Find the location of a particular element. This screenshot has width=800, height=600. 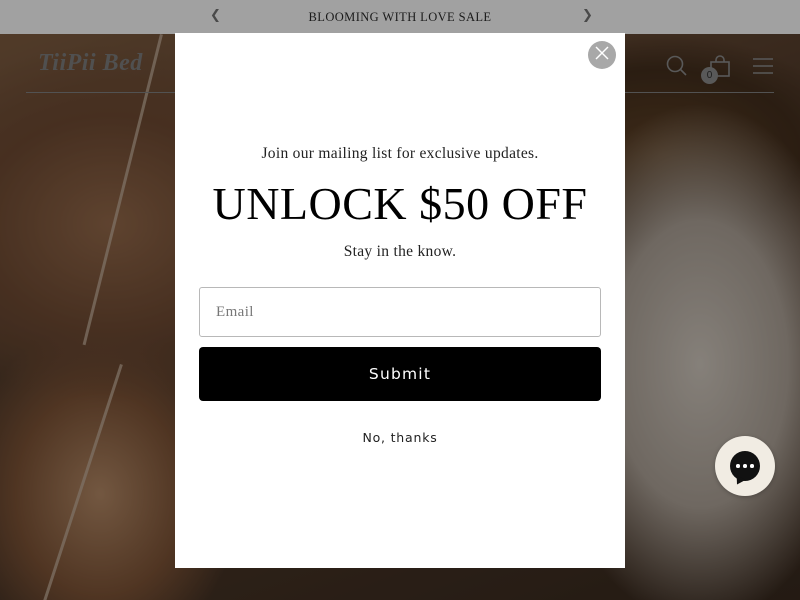

announcement-text: BLOOMING WITH LOVE SALE is located at coordinates (400, 17).